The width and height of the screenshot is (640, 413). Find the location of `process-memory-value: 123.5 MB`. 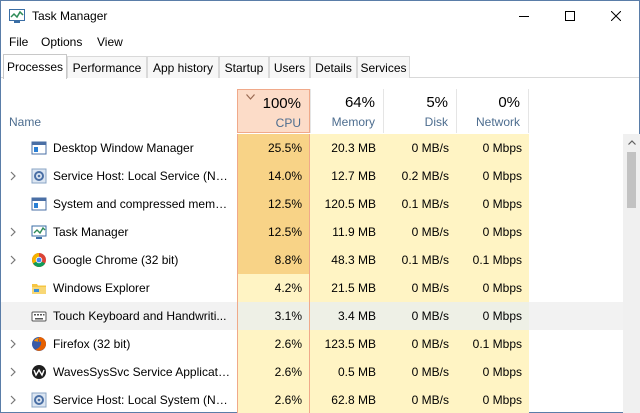

process-memory-value: 123.5 MB is located at coordinates (346, 344).